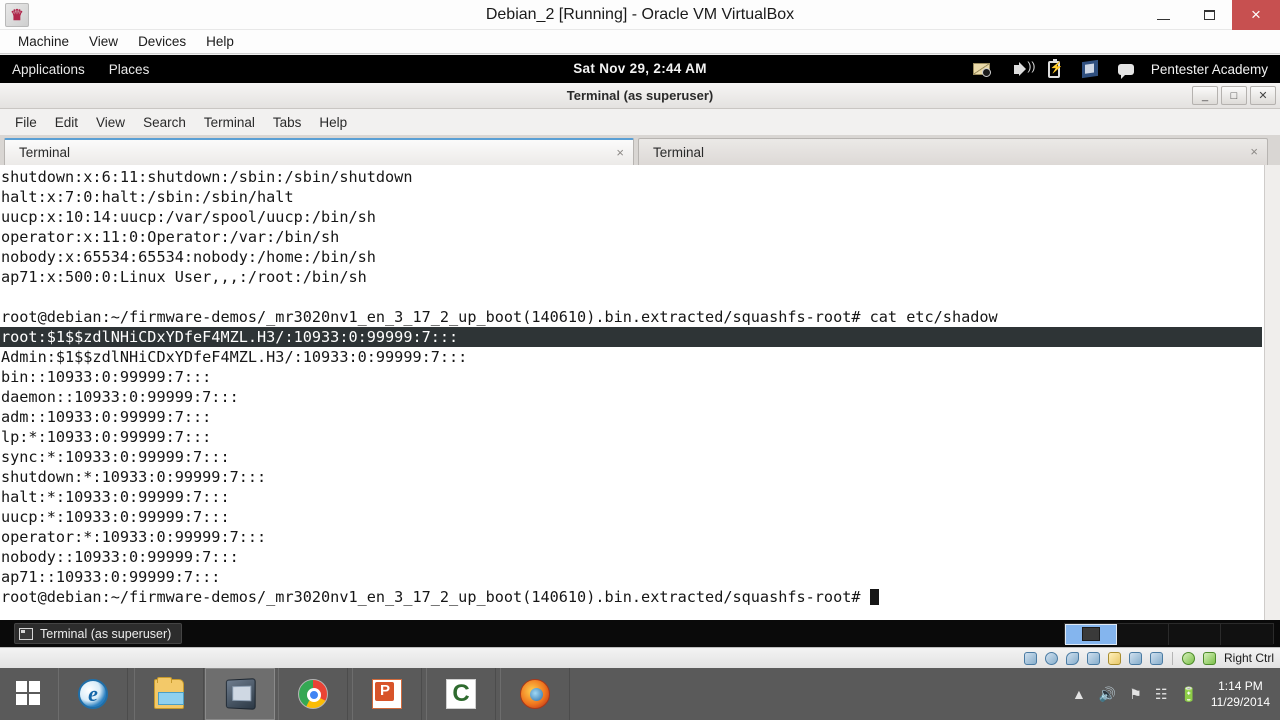 The height and width of the screenshot is (720, 1280). Describe the element at coordinates (982, 69) in the screenshot. I see `mail-icon` at that location.